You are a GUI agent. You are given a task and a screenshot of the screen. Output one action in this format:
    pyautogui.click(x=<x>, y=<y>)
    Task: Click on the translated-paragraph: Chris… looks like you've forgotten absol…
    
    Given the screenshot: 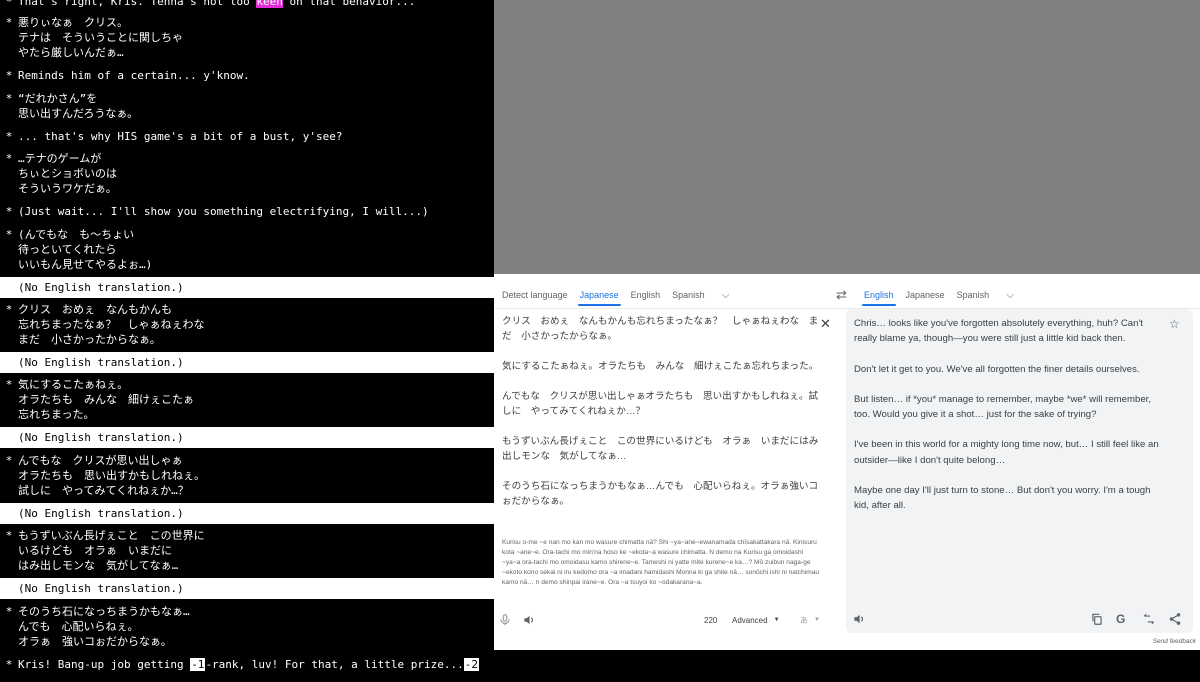 What is the action you would take?
    pyautogui.click(x=998, y=331)
    